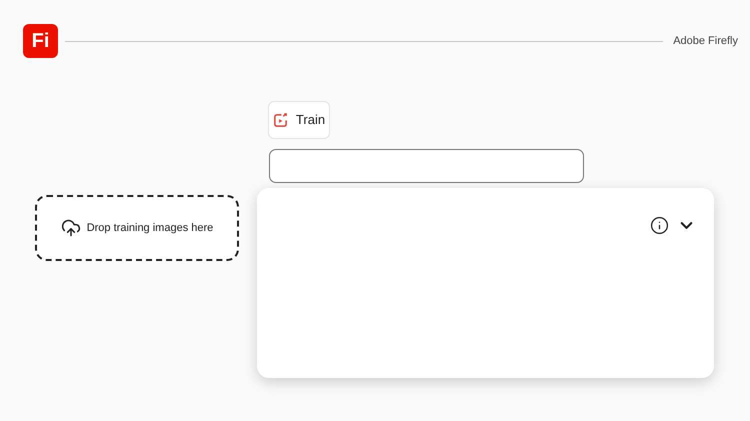 This screenshot has height=421, width=750. What do you see at coordinates (659, 225) in the screenshot?
I see `info-icon` at bounding box center [659, 225].